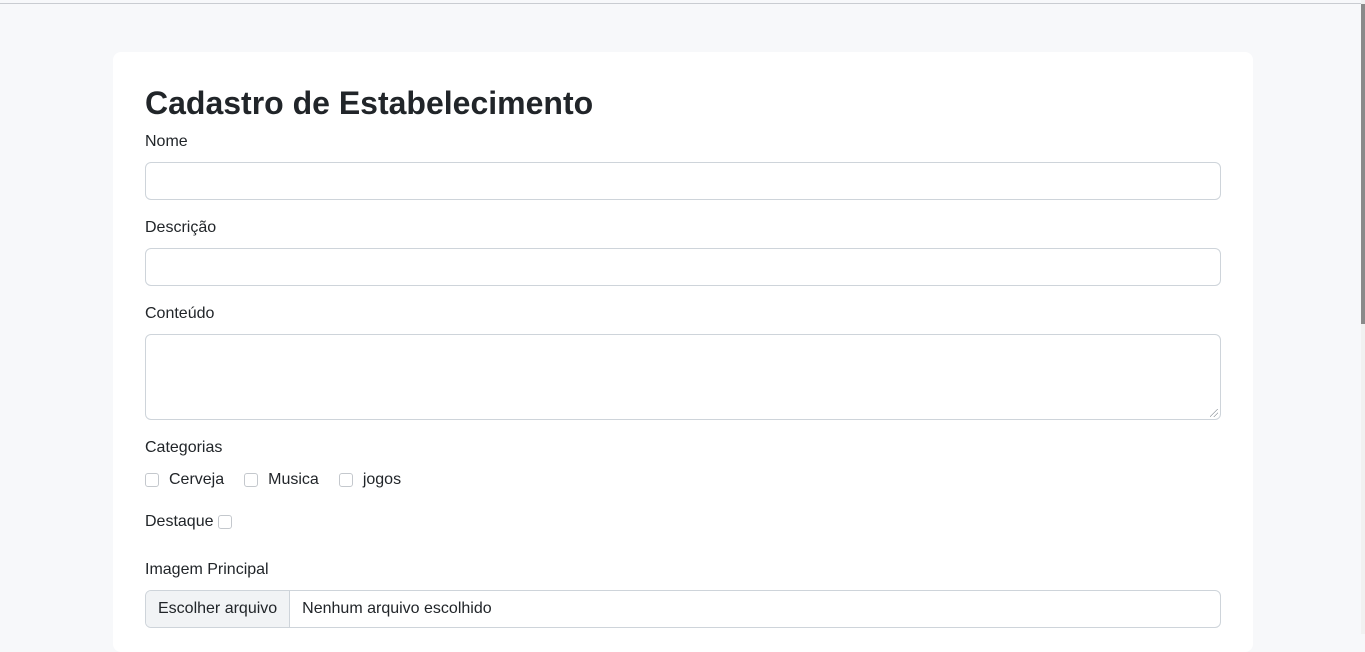  Describe the element at coordinates (1214, 413) in the screenshot. I see `resize-grip-icon` at that location.